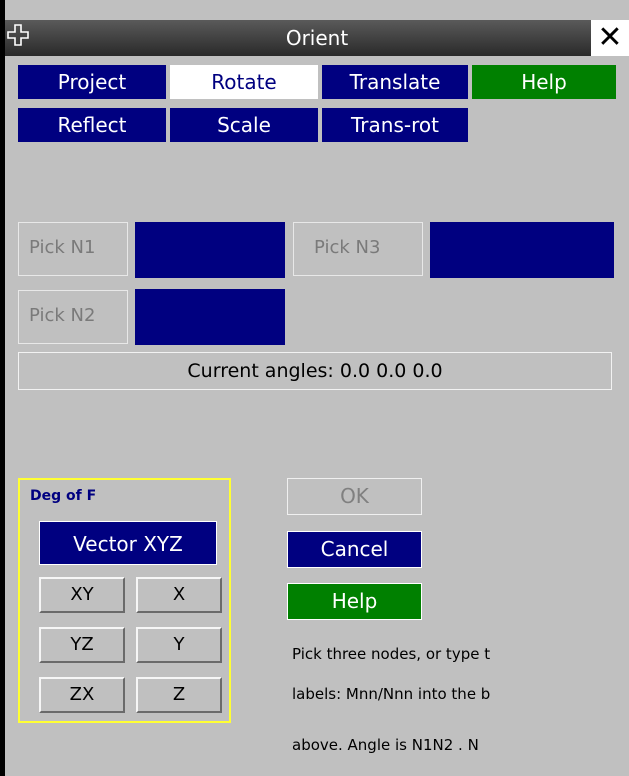 This screenshot has width=629, height=776. What do you see at coordinates (210, 317) in the screenshot?
I see `n2-field` at bounding box center [210, 317].